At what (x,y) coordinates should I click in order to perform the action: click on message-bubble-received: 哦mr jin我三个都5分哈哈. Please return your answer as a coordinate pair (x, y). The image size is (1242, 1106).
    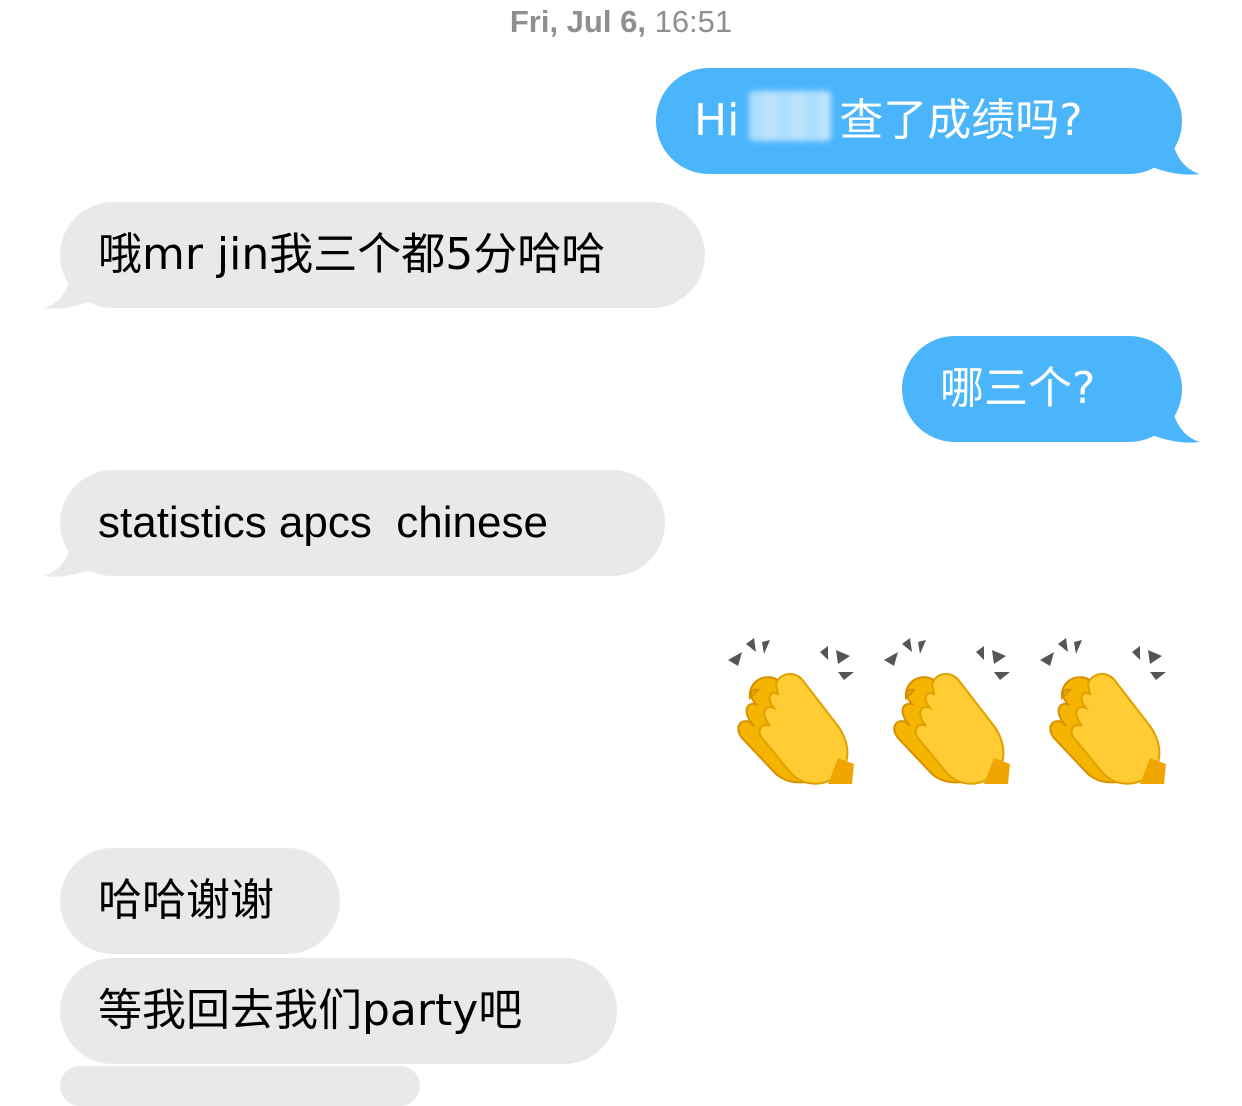
    Looking at the image, I should click on (382, 255).